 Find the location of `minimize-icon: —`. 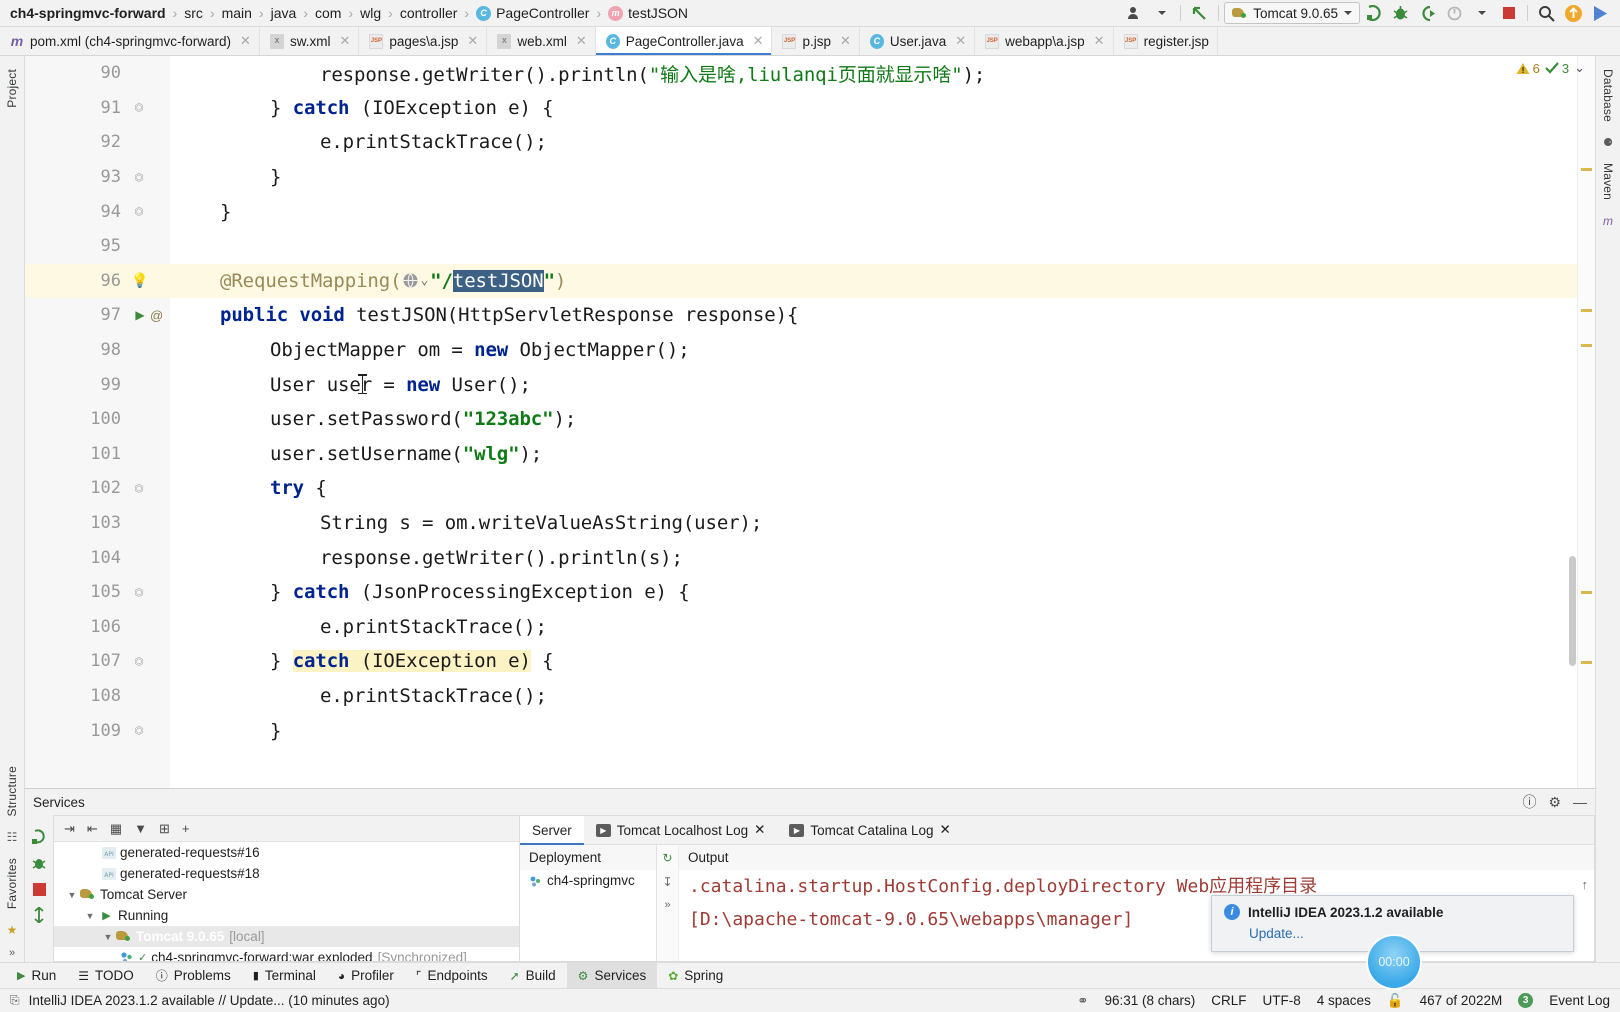

minimize-icon: — is located at coordinates (1580, 802).